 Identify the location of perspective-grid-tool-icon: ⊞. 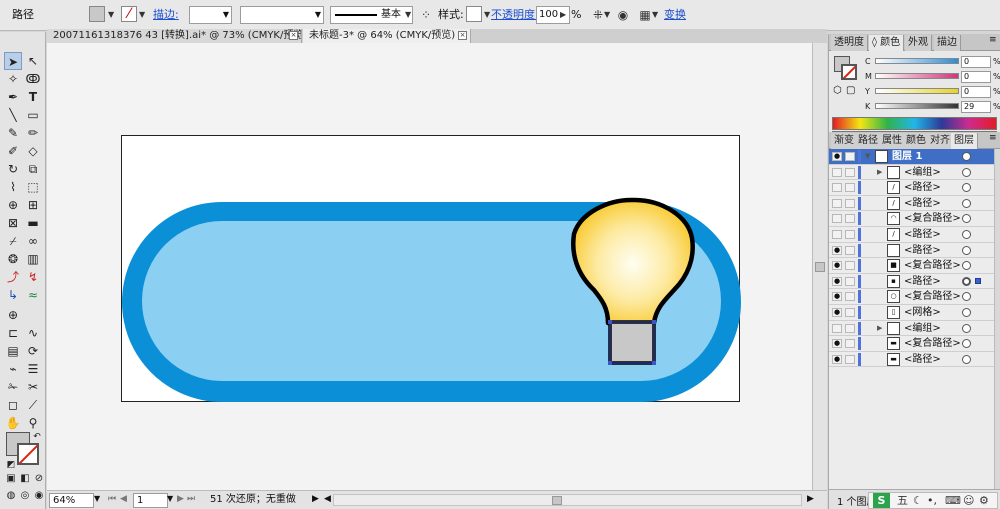
(33, 205).